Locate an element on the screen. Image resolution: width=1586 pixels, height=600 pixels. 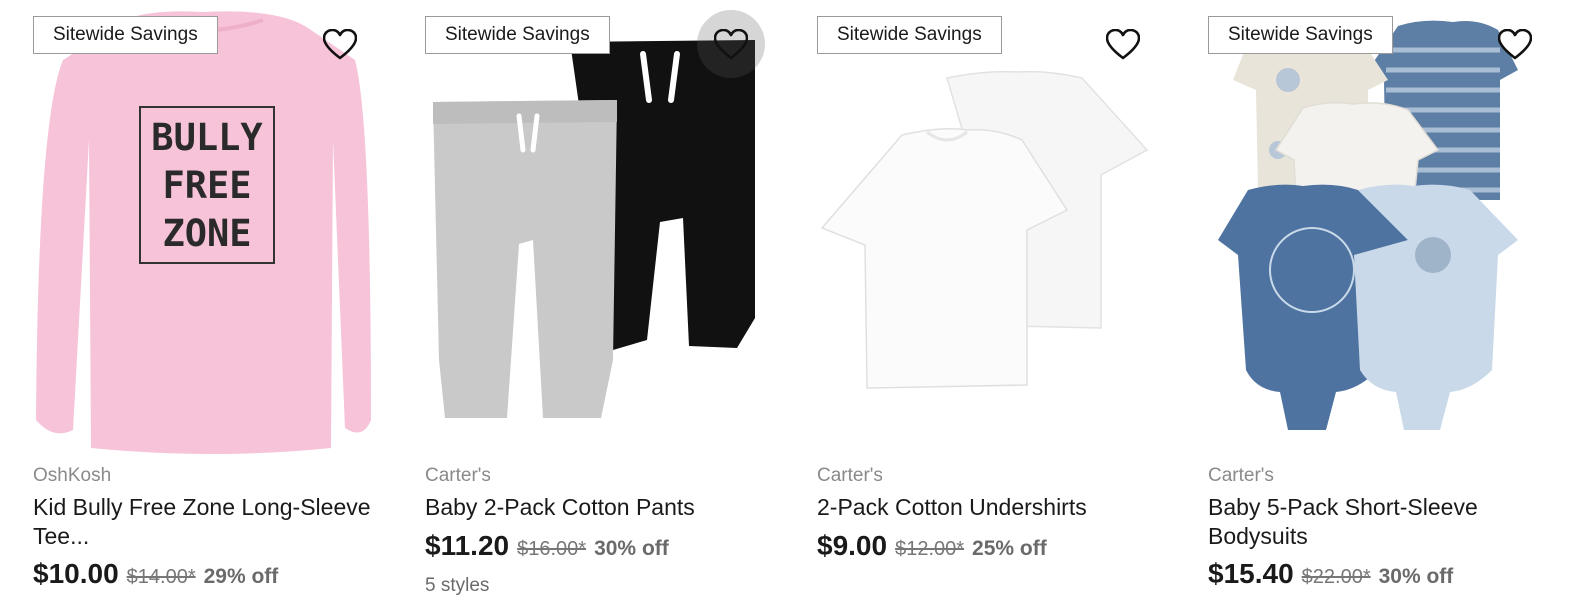
price-row: $11.20 $16.00* 30% off is located at coordinates (547, 546).